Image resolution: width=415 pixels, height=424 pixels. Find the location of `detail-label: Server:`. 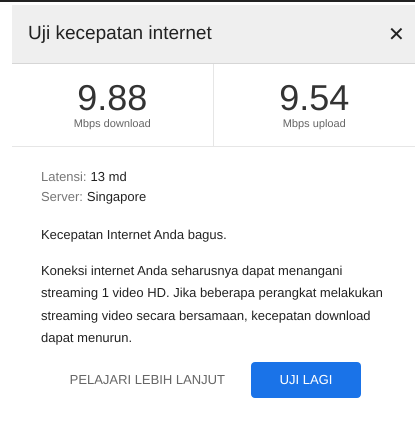

detail-label: Server: is located at coordinates (62, 197).